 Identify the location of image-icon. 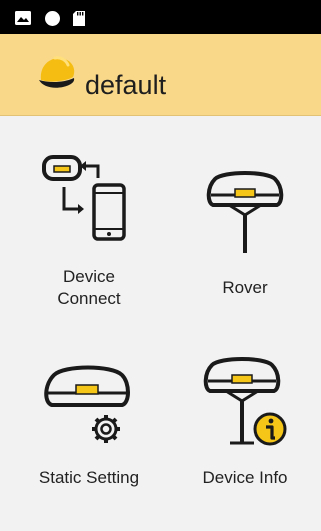
(23, 18).